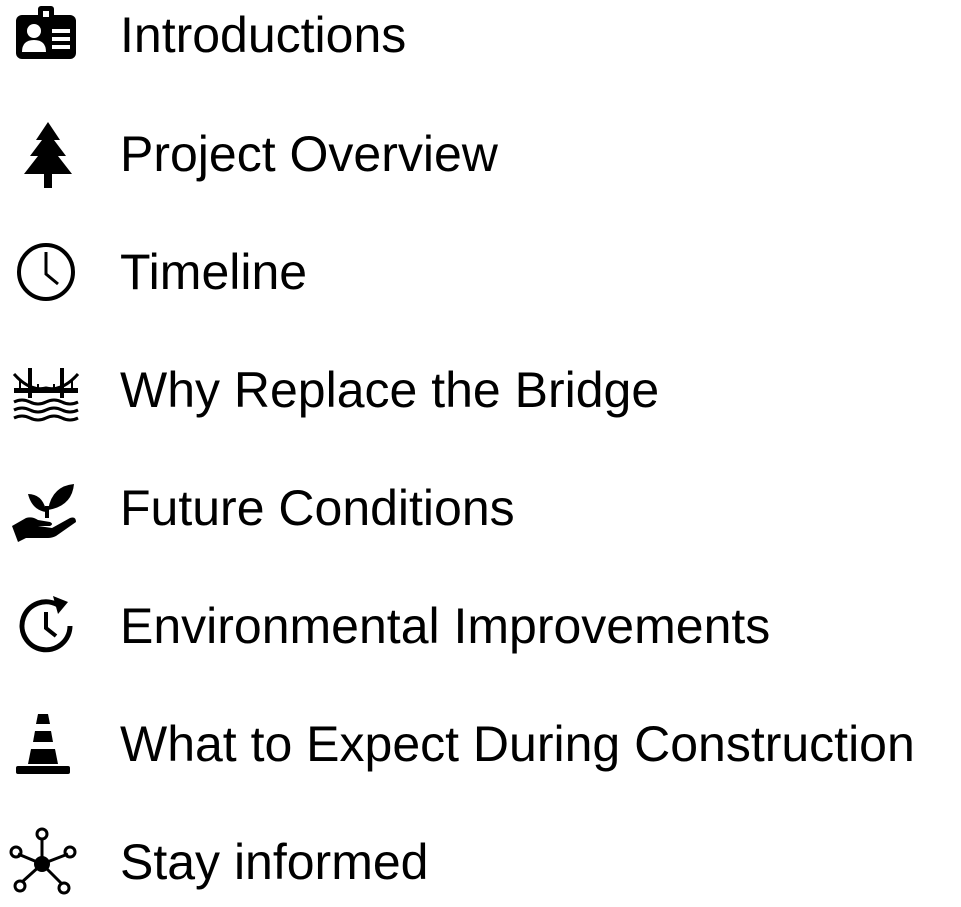  Describe the element at coordinates (46, 508) in the screenshot. I see `seedling-in-hand-icon` at that location.